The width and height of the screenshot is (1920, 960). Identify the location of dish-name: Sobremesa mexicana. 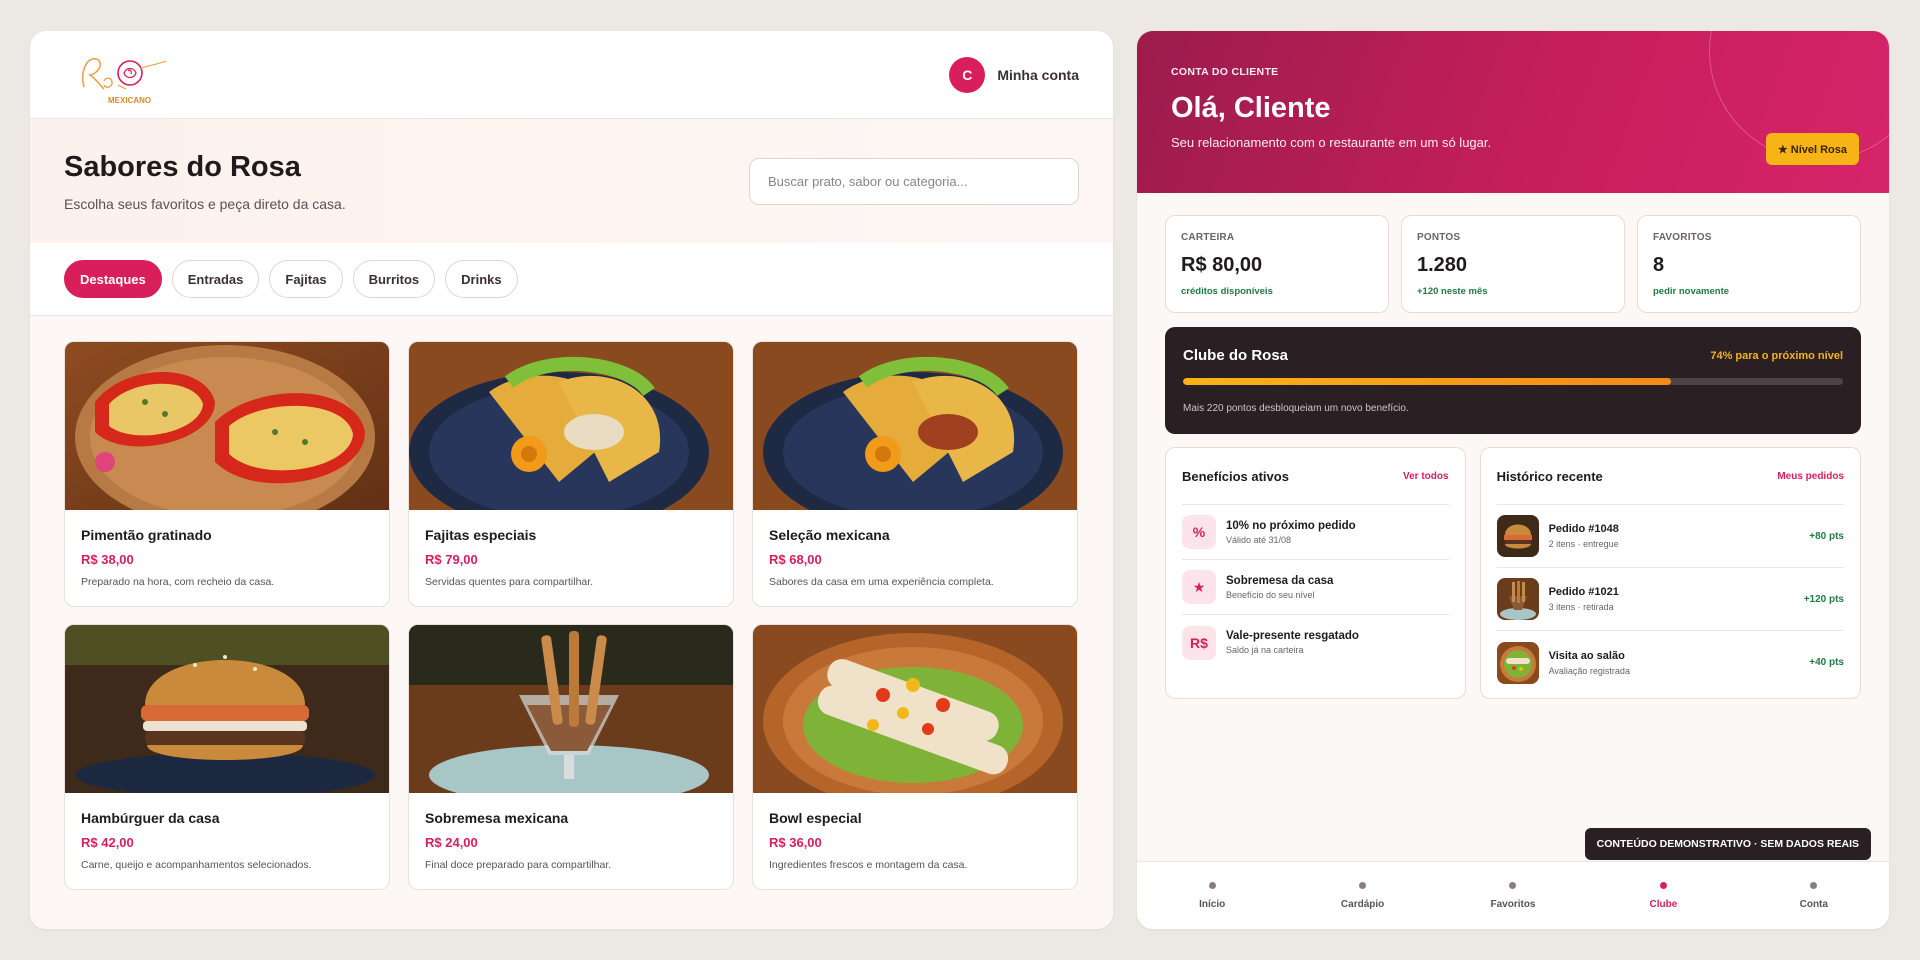
(497, 818).